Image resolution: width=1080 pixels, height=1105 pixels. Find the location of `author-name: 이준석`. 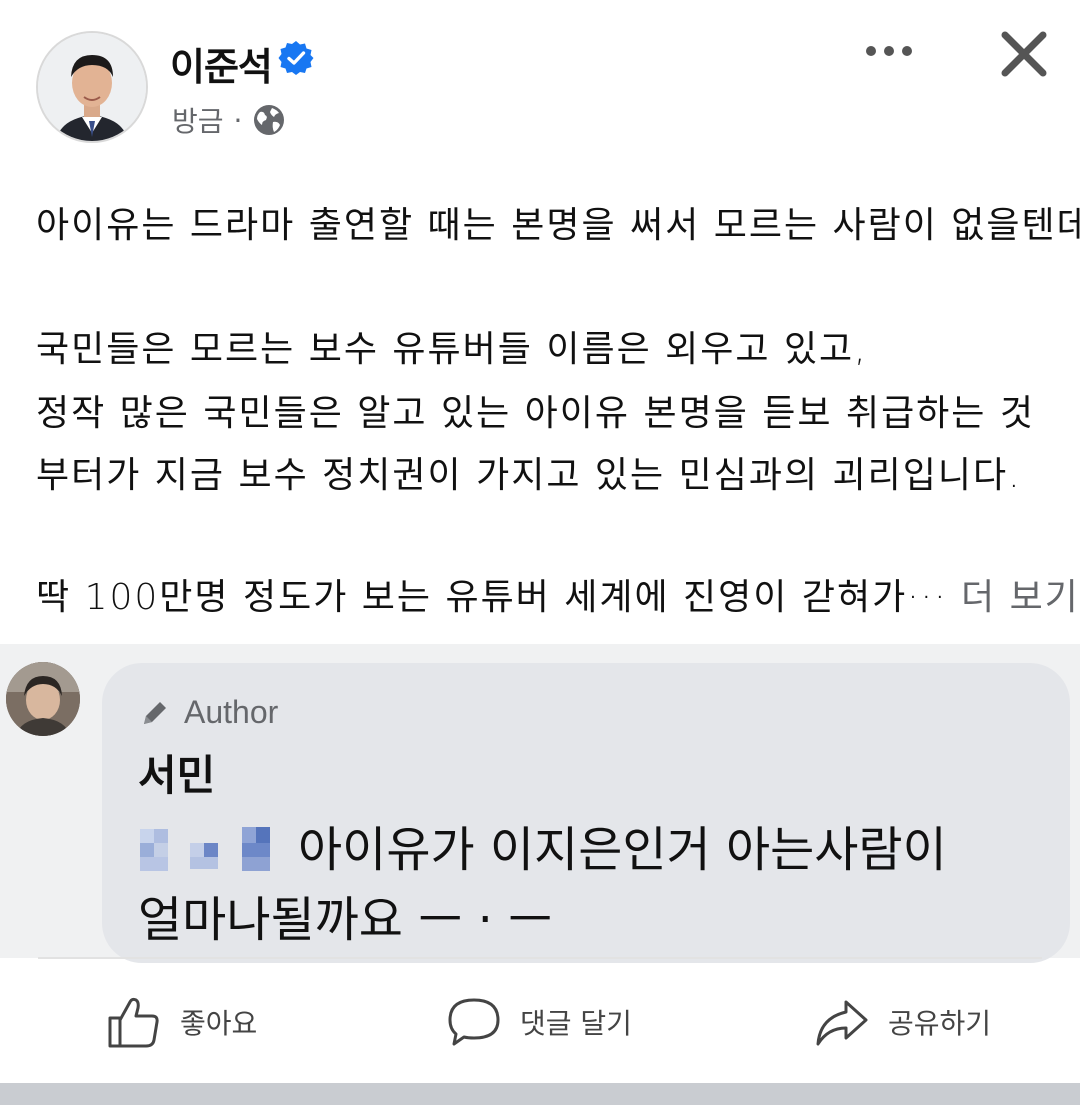

author-name: 이준석 is located at coordinates (221, 63).